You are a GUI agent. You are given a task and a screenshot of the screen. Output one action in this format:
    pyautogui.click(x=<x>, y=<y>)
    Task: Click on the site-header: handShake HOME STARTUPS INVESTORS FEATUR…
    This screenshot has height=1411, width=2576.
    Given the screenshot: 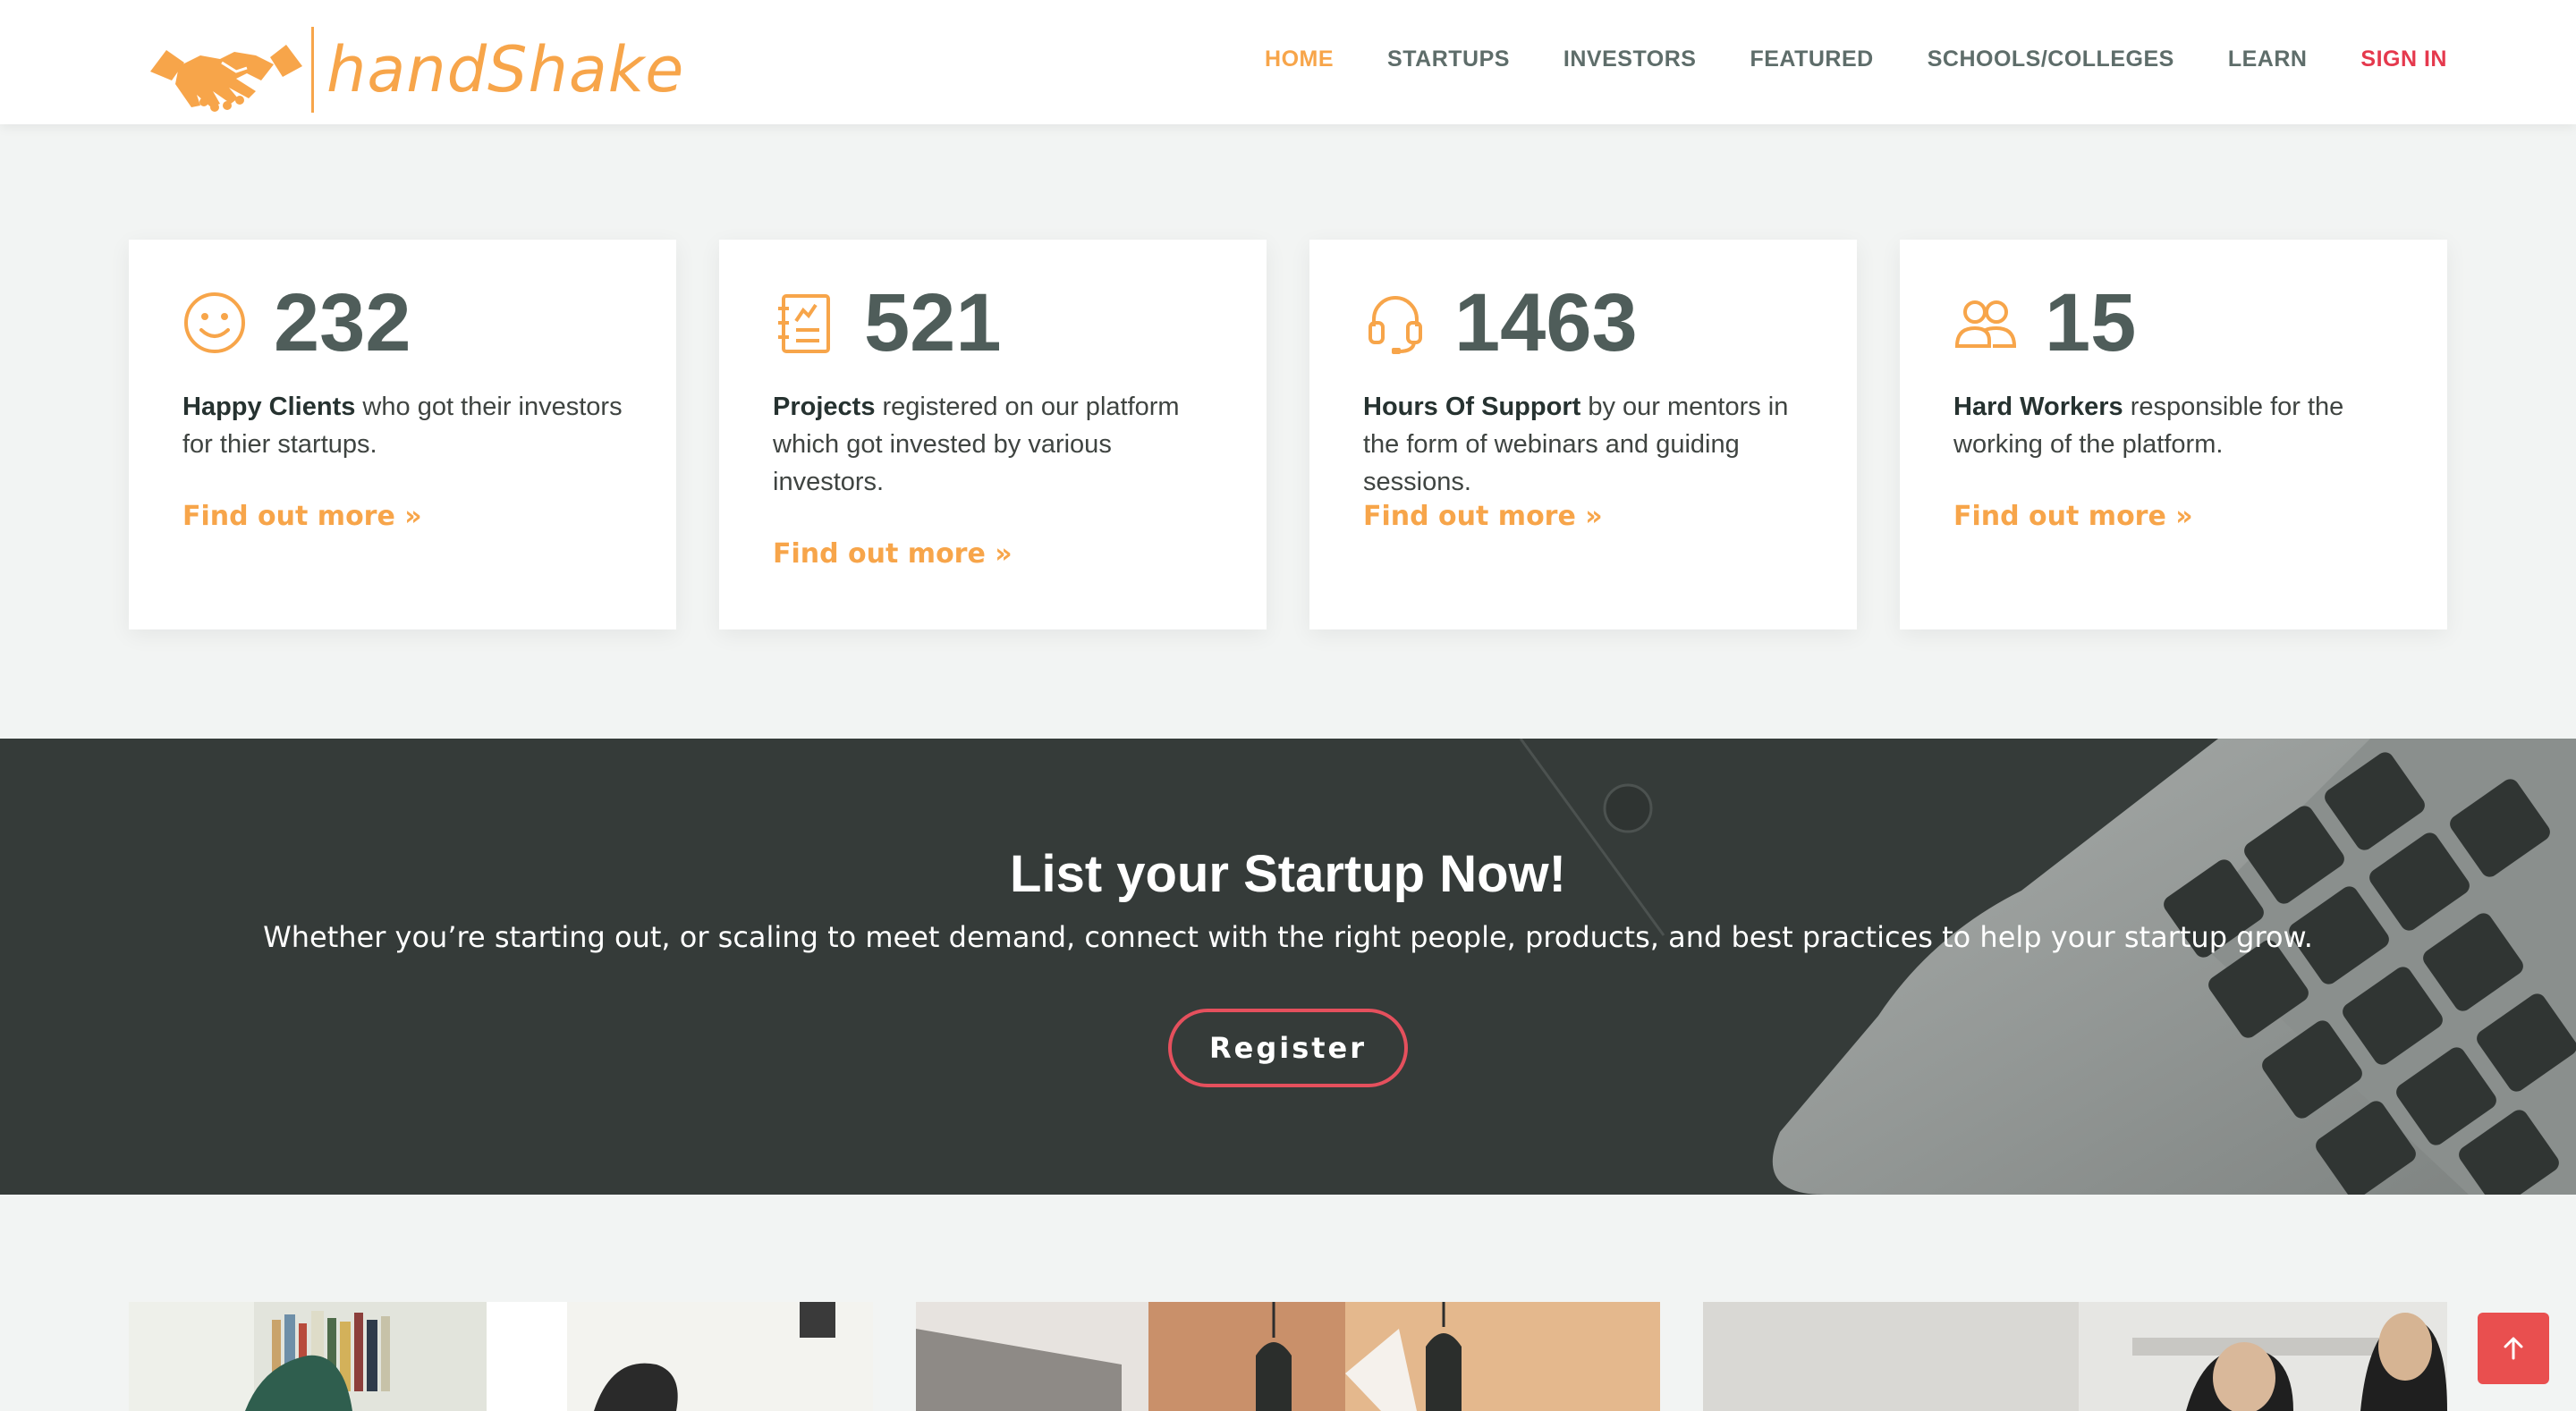 What is the action you would take?
    pyautogui.click(x=1288, y=62)
    